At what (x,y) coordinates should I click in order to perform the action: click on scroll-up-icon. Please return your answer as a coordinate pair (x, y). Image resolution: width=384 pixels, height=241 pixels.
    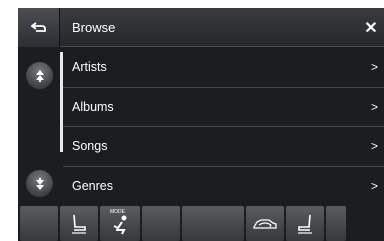
    Looking at the image, I should click on (39, 75).